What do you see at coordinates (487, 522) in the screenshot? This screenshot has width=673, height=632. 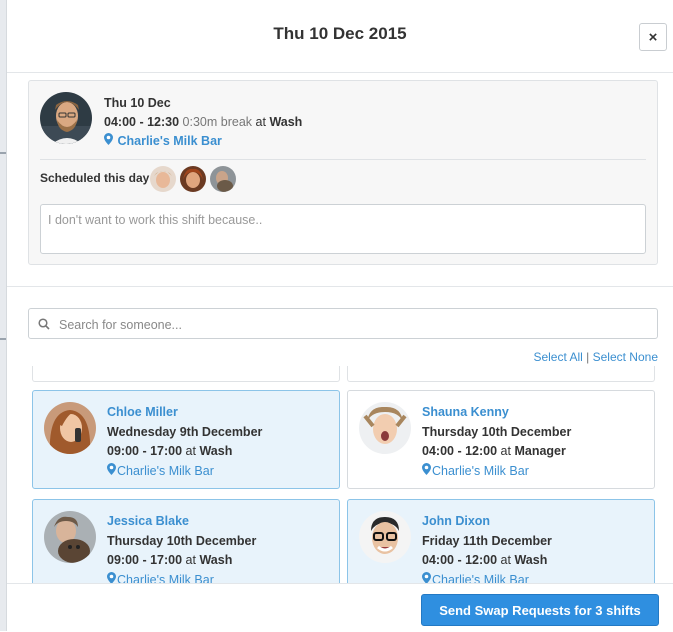 I see `person-name: John Dixon` at bounding box center [487, 522].